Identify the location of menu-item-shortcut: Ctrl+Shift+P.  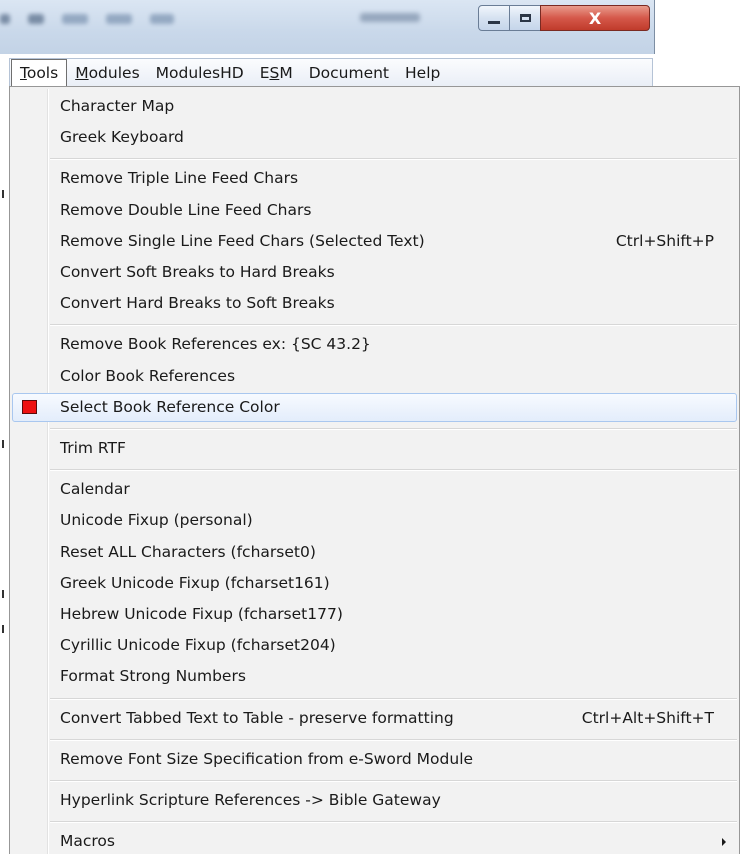
(664, 240).